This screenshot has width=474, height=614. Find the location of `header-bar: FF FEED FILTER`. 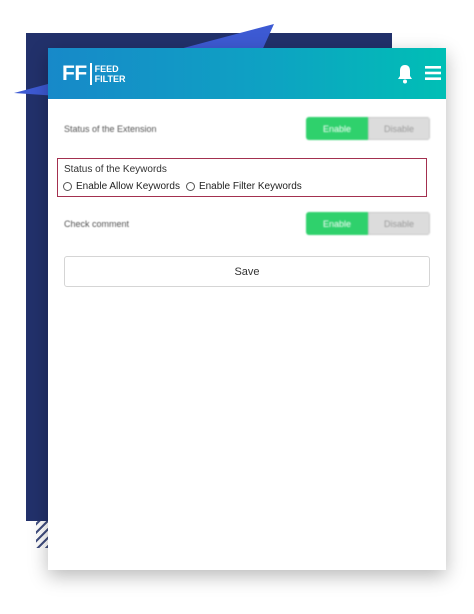

header-bar: FF FEED FILTER is located at coordinates (247, 73).